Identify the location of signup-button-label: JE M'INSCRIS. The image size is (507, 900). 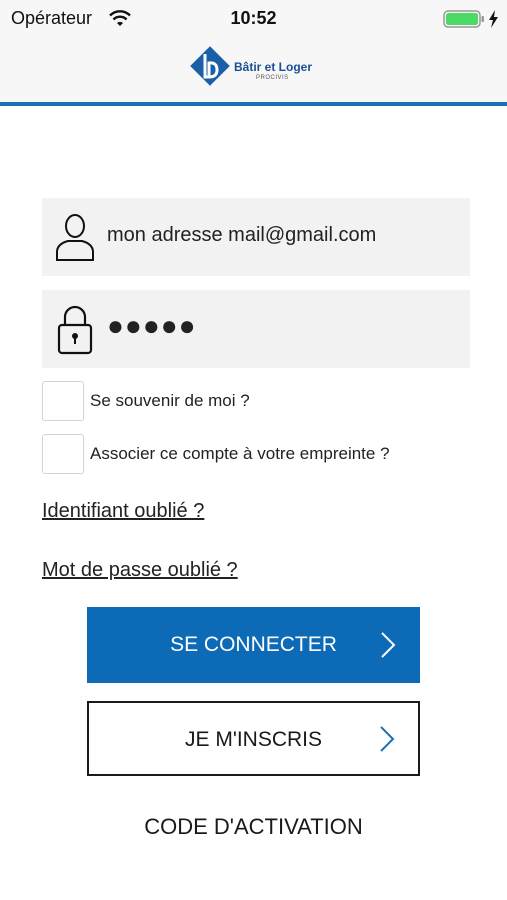
(253, 739).